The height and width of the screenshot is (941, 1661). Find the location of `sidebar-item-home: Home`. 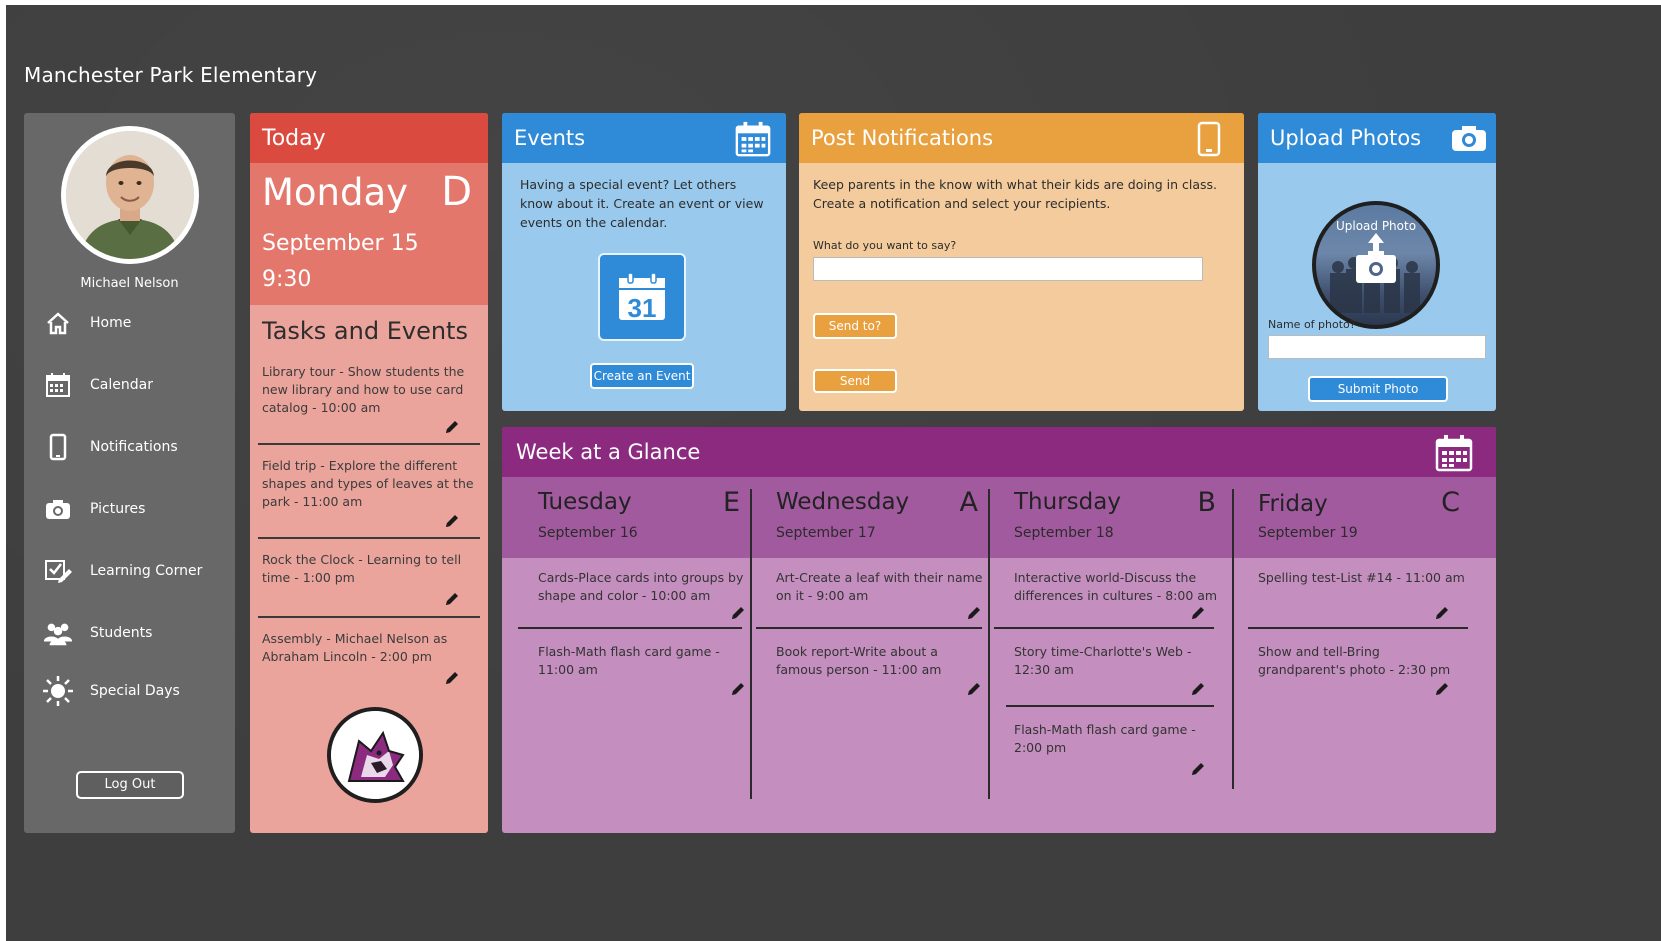

sidebar-item-home: Home is located at coordinates (132, 323).